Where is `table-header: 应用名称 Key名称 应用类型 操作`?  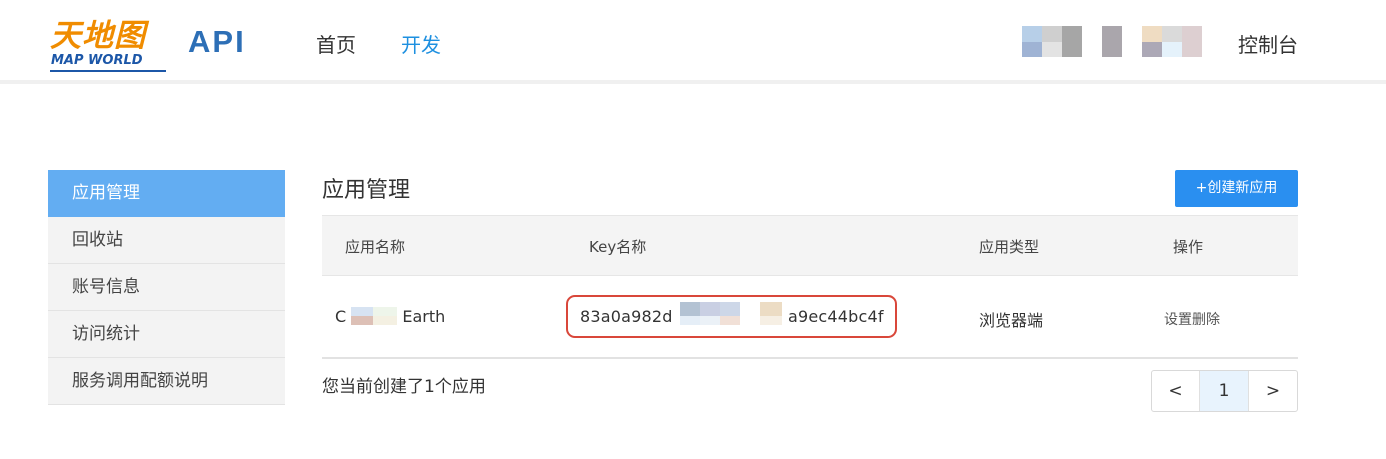 table-header: 应用名称 Key名称 应用类型 操作 is located at coordinates (810, 245).